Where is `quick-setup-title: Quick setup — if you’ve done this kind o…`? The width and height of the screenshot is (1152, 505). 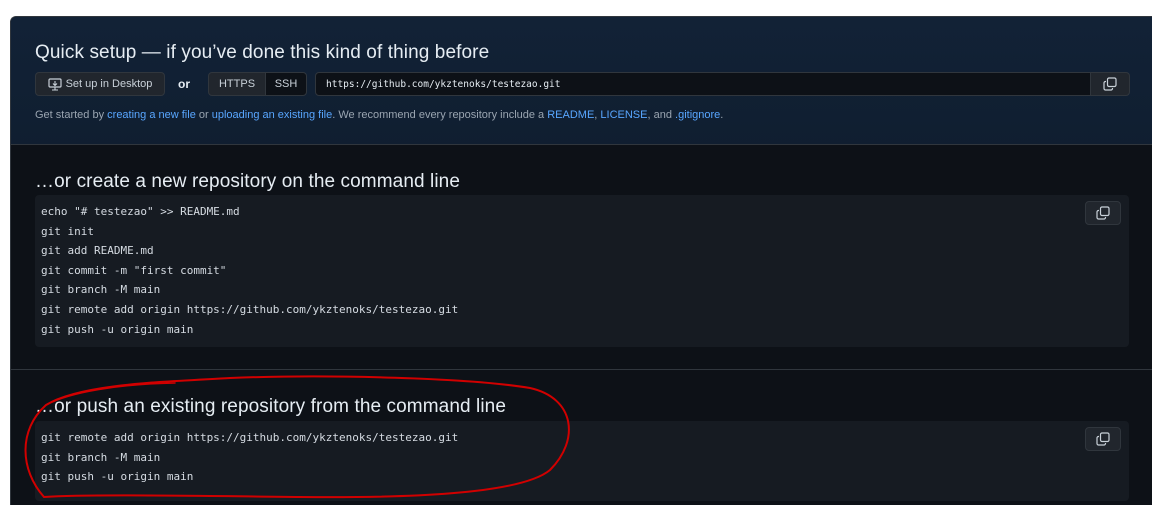
quick-setup-title: Quick setup — if you’ve done this kind o… is located at coordinates (262, 52).